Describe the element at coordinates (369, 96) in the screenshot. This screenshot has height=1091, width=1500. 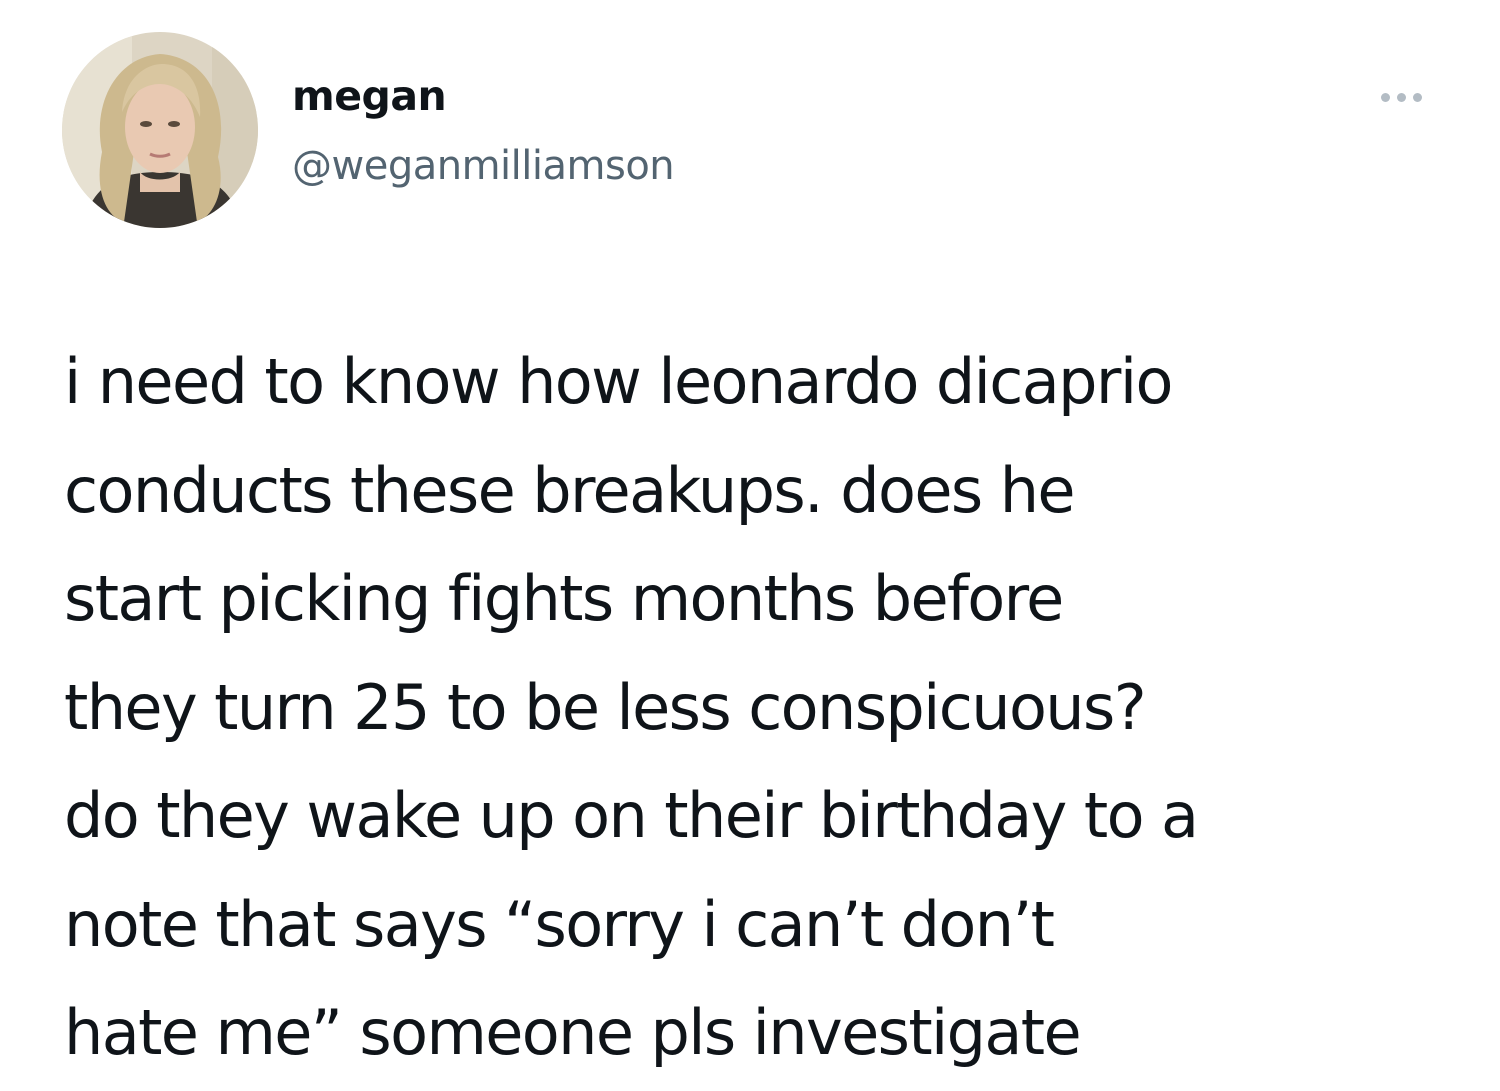
I see `display-name: megan` at that location.